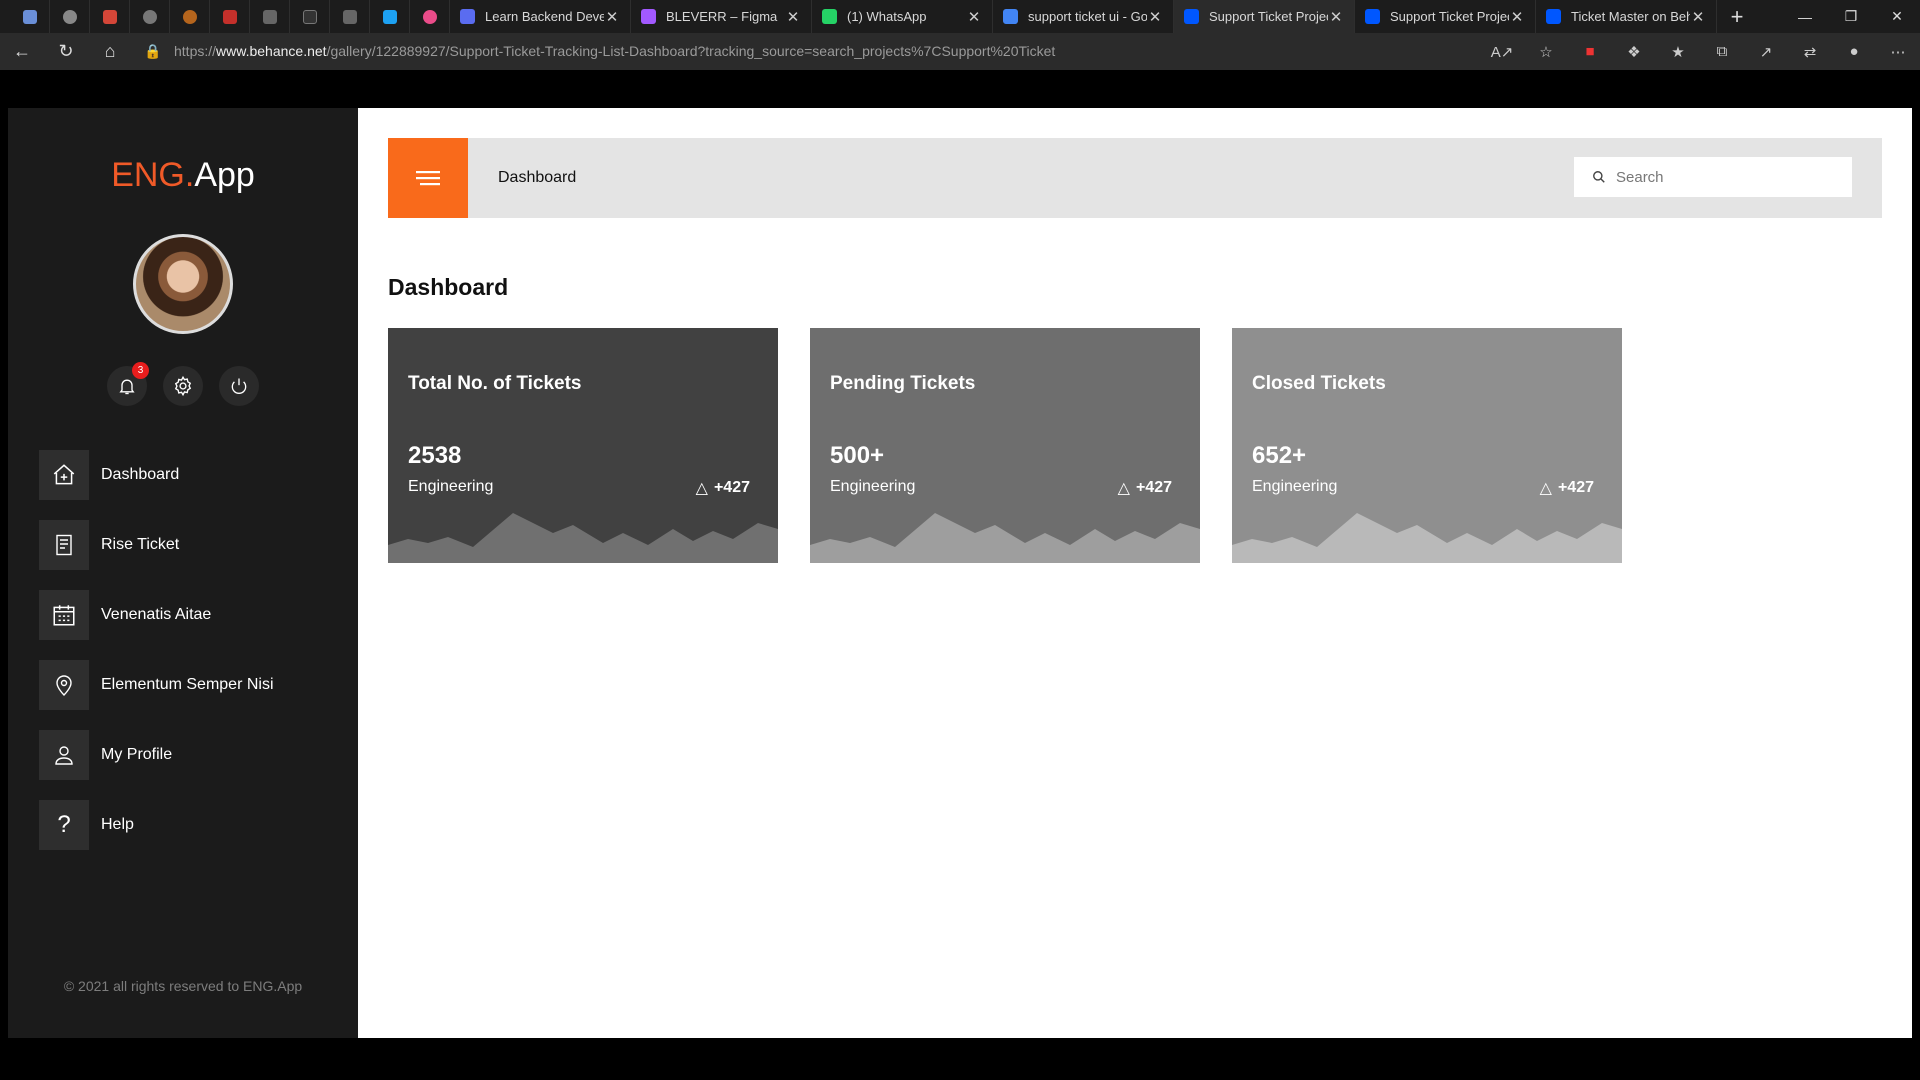 The width and height of the screenshot is (1920, 1080). I want to click on window-controls: — ❐ ✕, so click(1851, 16).